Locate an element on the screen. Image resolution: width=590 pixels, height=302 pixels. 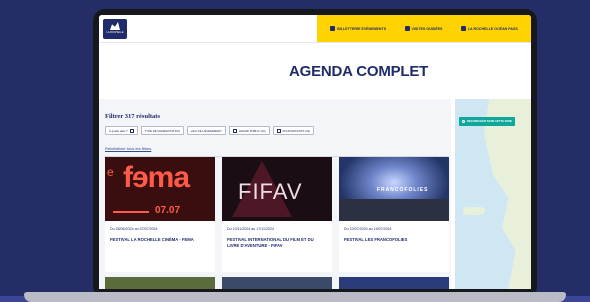
location-filter-label: LIEU DE L'ÉVÉNEMENT is located at coordinates (206, 130).